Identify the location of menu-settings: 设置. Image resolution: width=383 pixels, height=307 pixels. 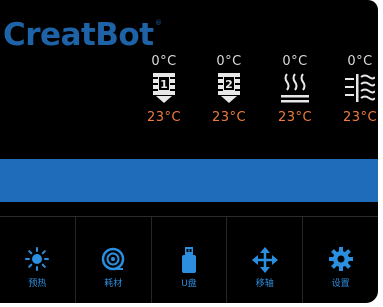
(340, 260).